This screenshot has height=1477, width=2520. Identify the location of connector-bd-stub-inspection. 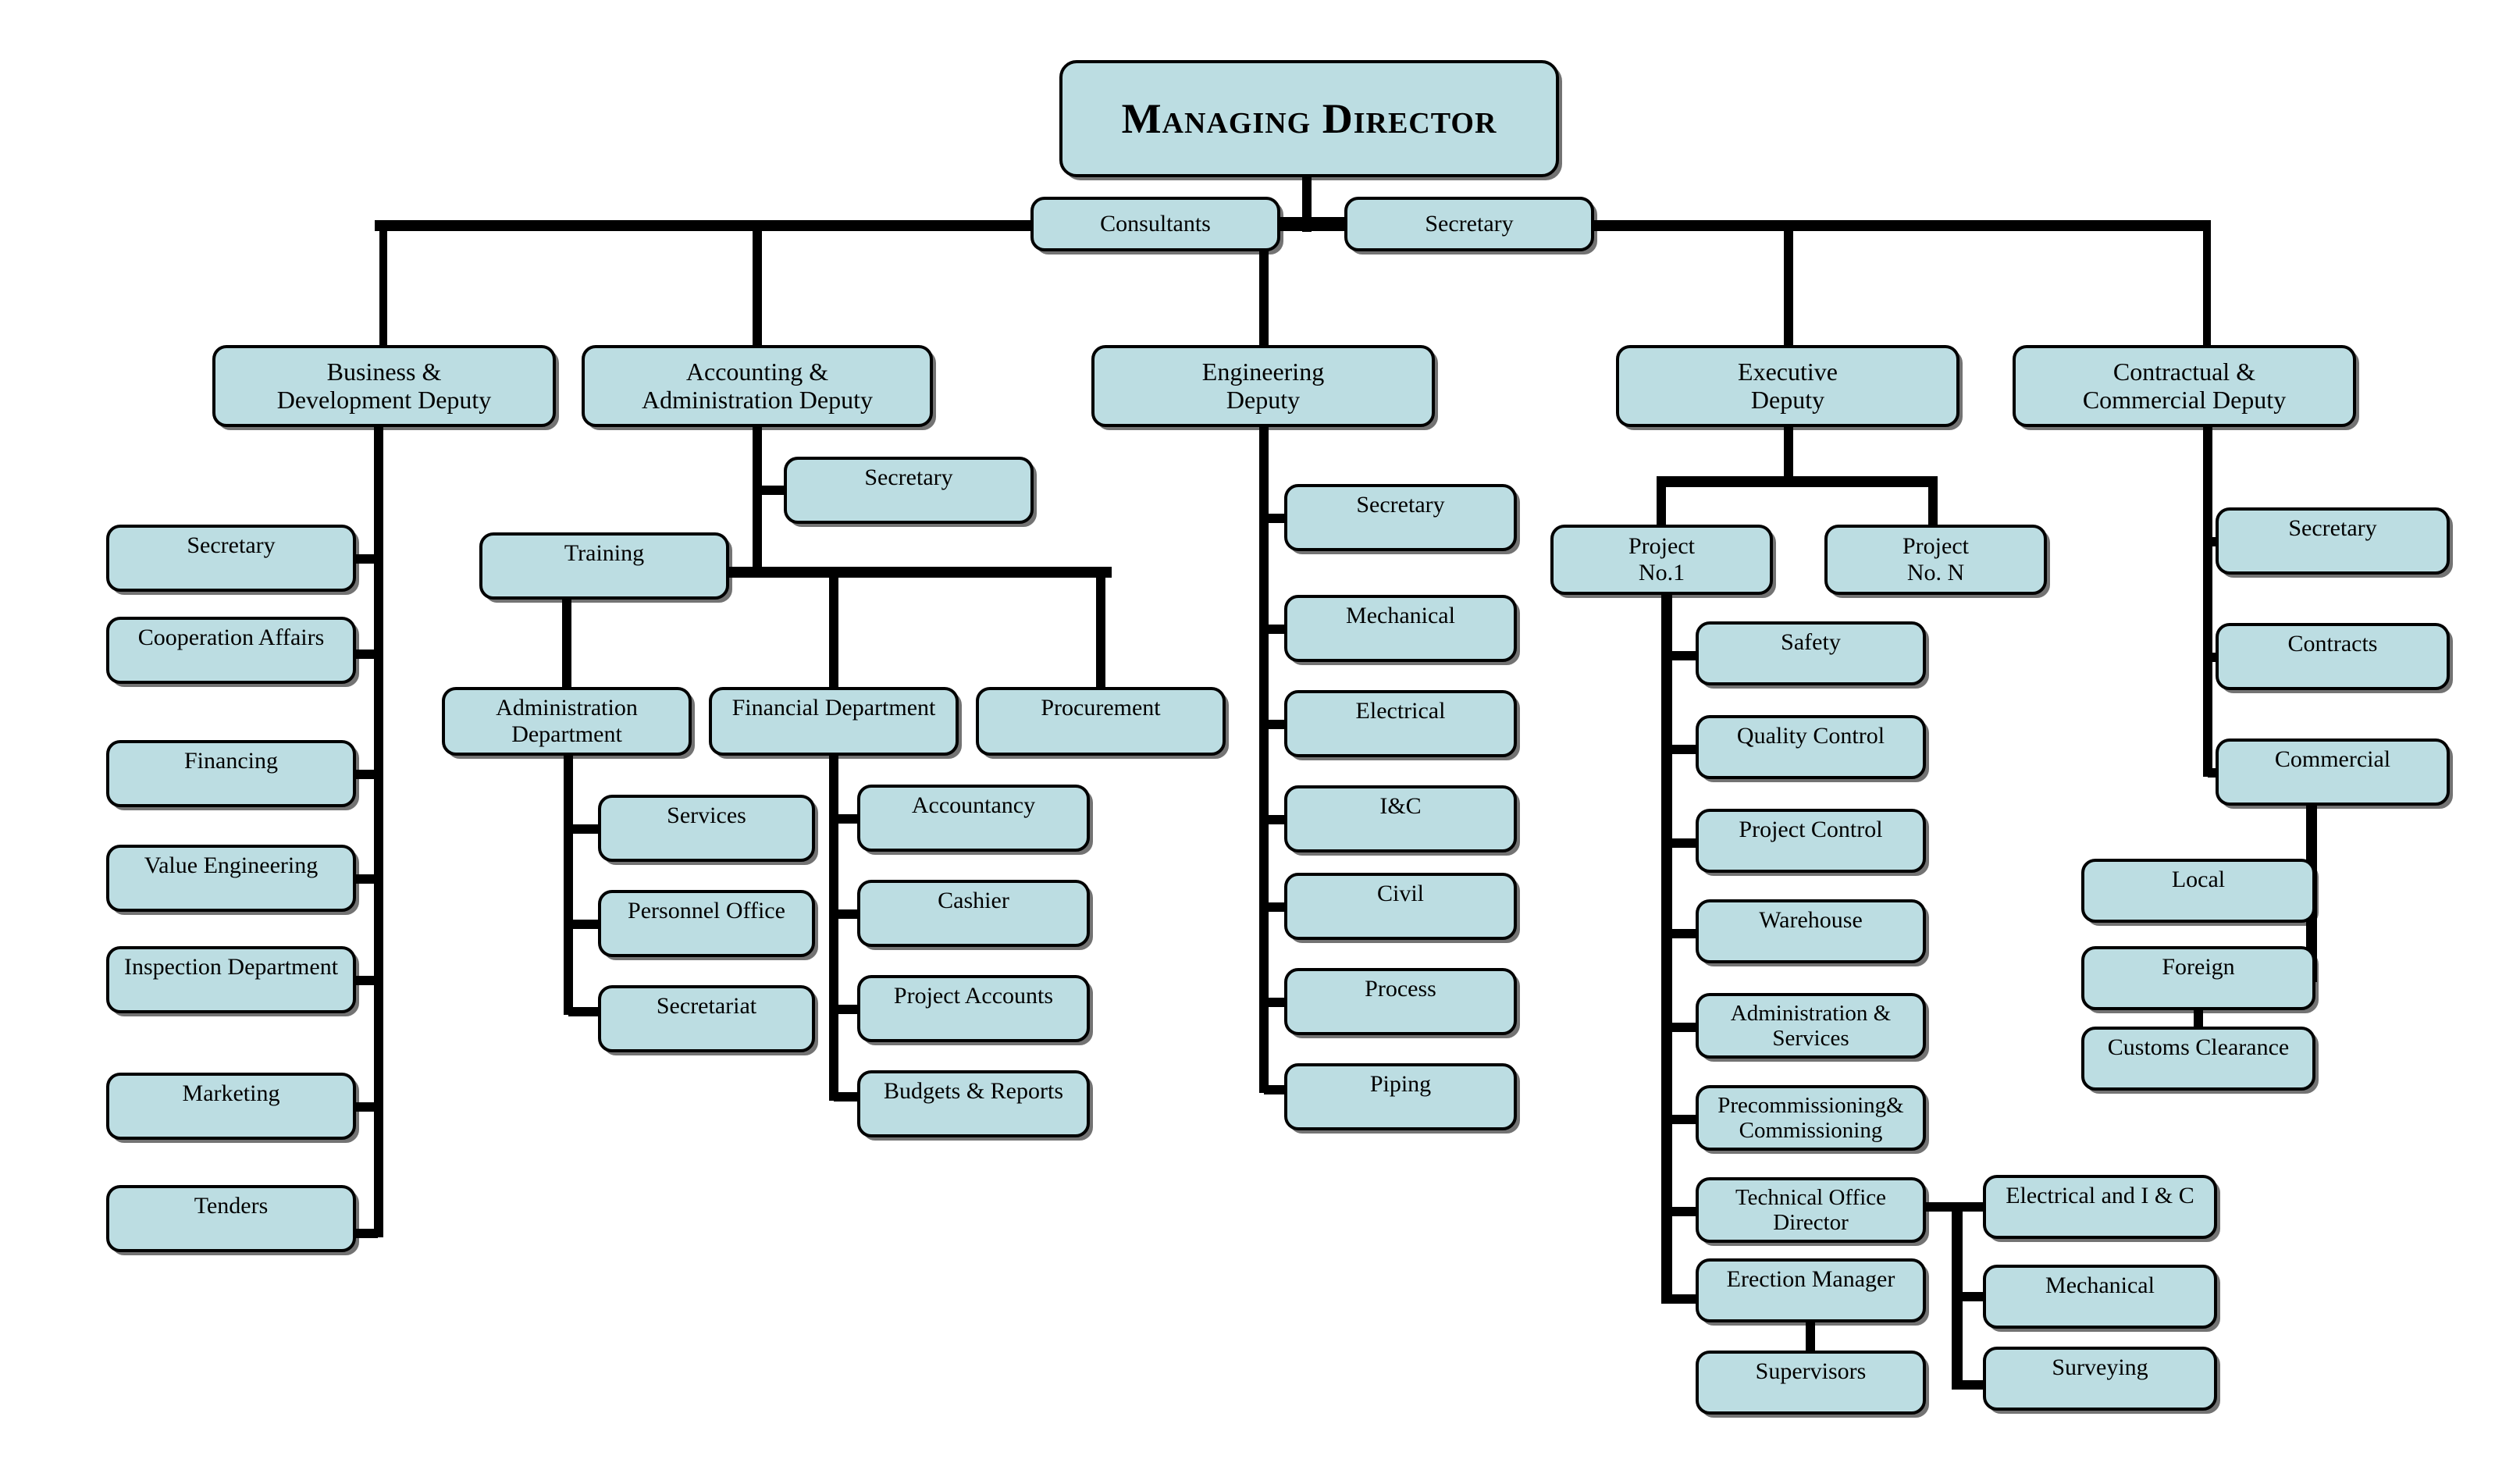
(365, 980).